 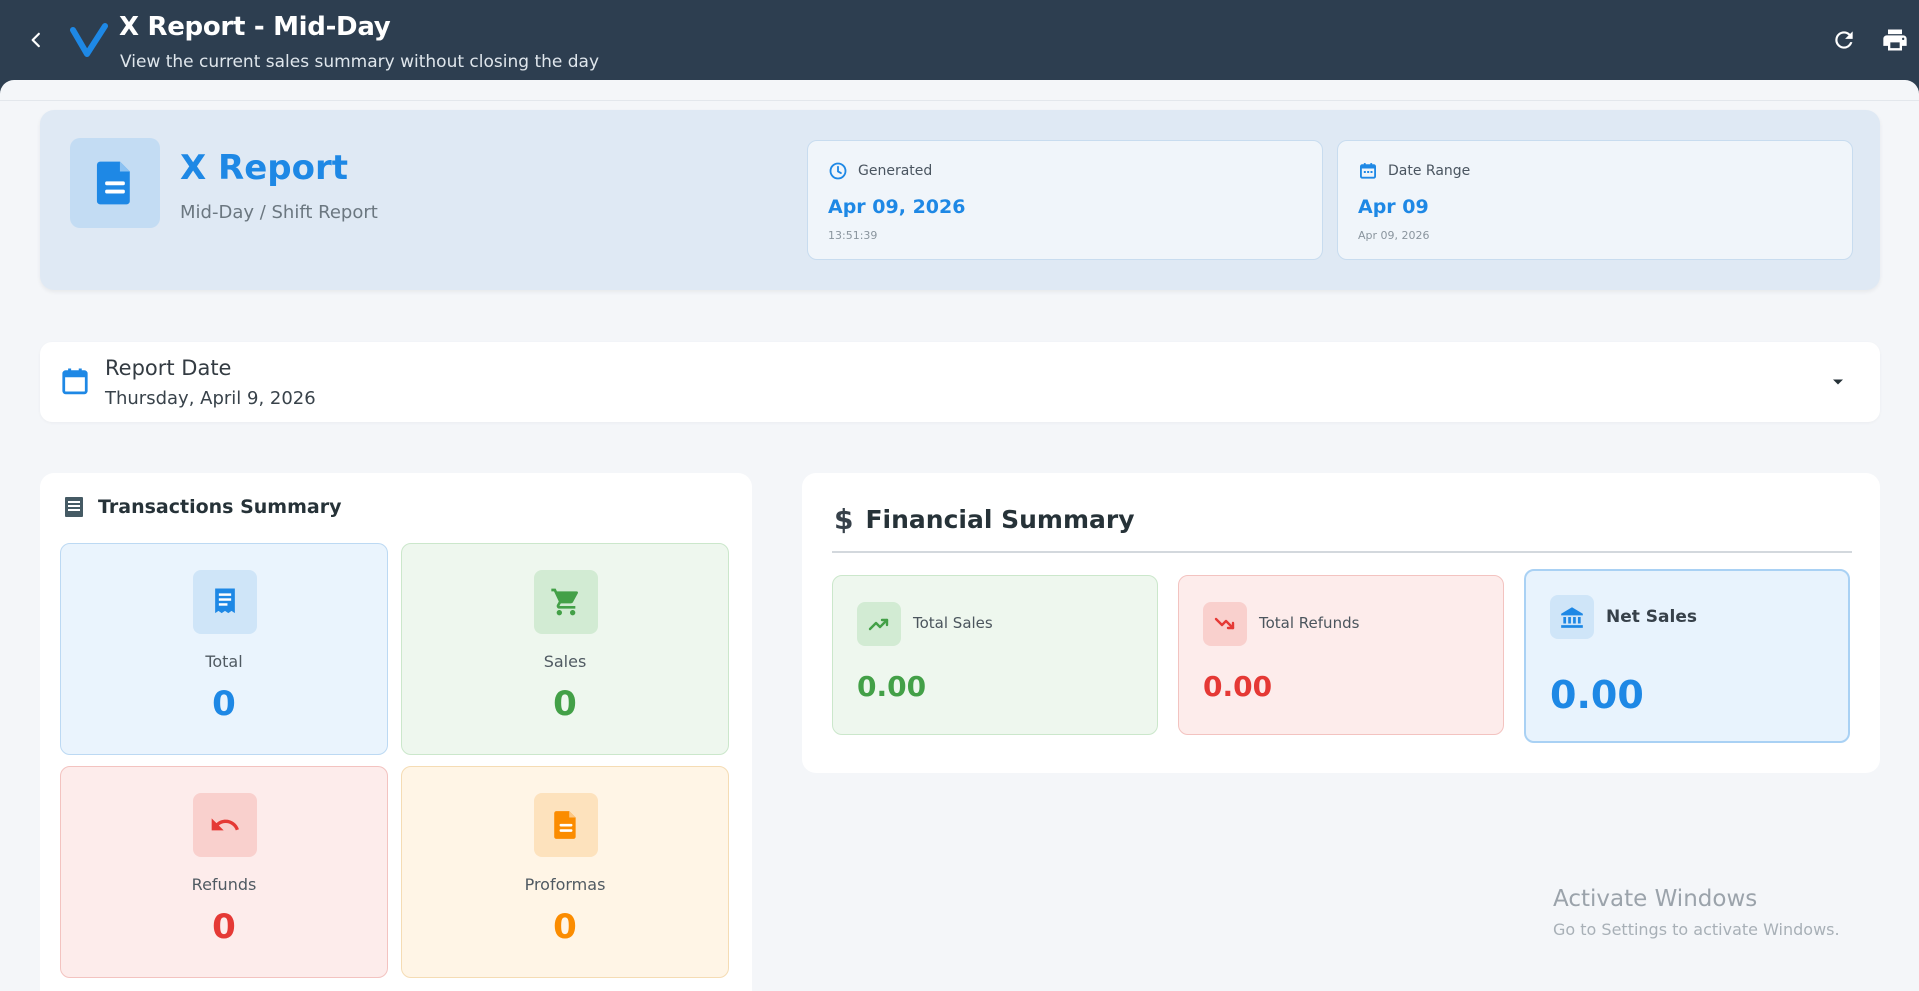 What do you see at coordinates (895, 171) in the screenshot?
I see `generated-label: Generated` at bounding box center [895, 171].